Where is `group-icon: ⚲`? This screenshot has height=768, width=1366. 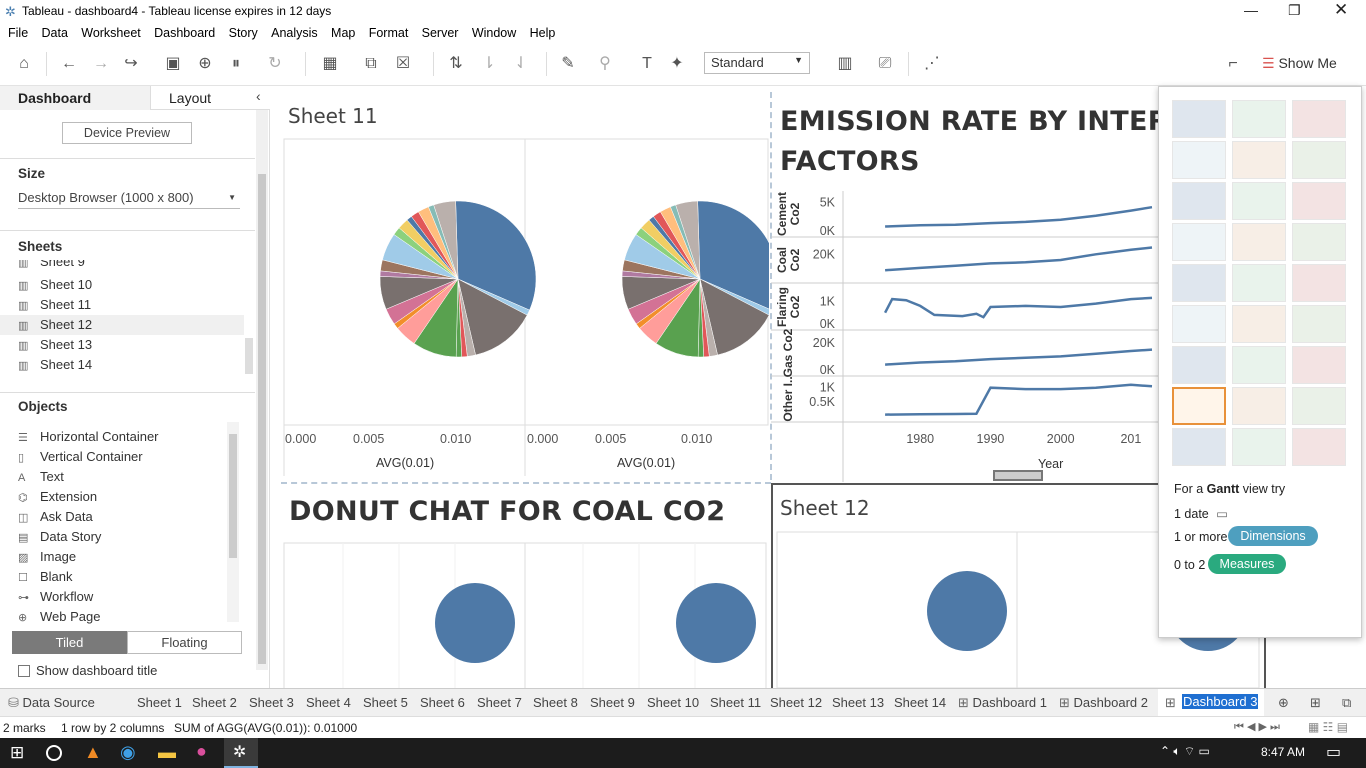 group-icon: ⚲ is located at coordinates (605, 64).